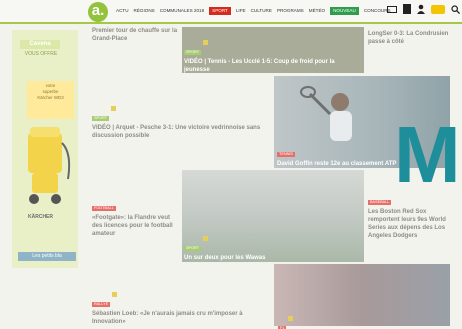 Image resolution: width=462 pixels, height=329 pixels. I want to click on site-logo: a., so click(98, 12).